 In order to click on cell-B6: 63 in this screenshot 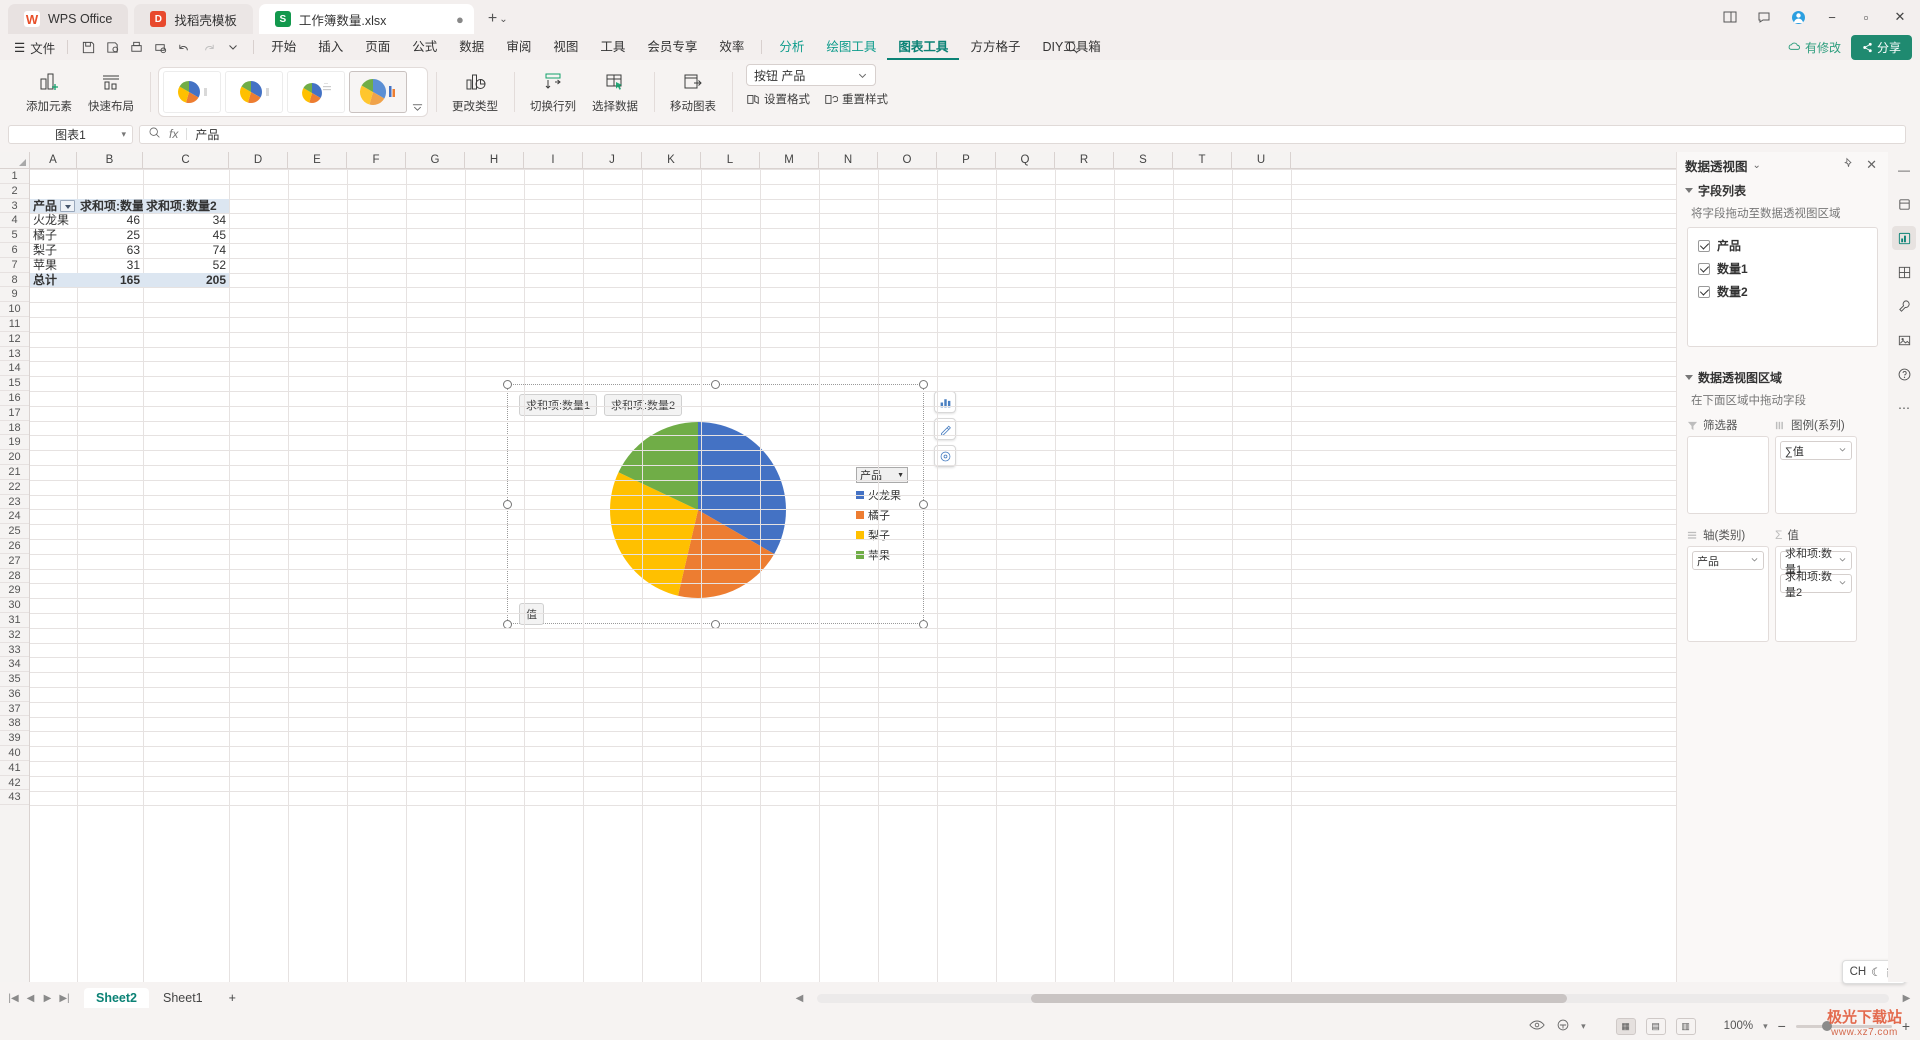, I will do `click(110, 250)`.